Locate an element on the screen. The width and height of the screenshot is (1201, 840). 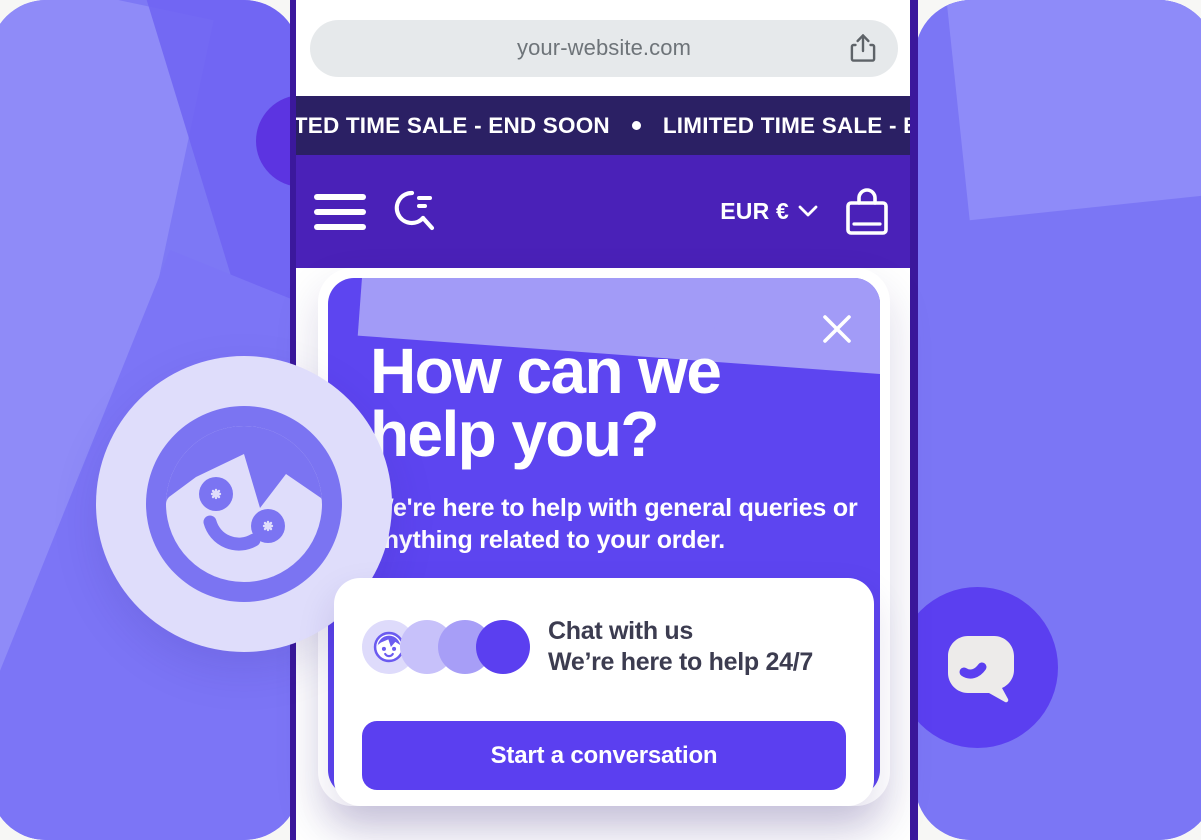
chat-bubble-icon is located at coordinates (980, 668).